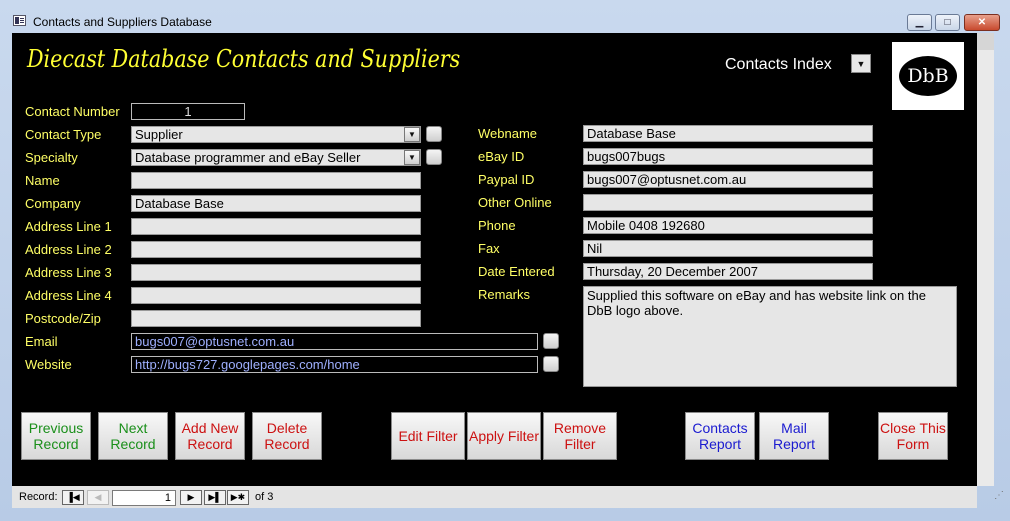  I want to click on contacts-index-label: Contacts Index, so click(778, 64).